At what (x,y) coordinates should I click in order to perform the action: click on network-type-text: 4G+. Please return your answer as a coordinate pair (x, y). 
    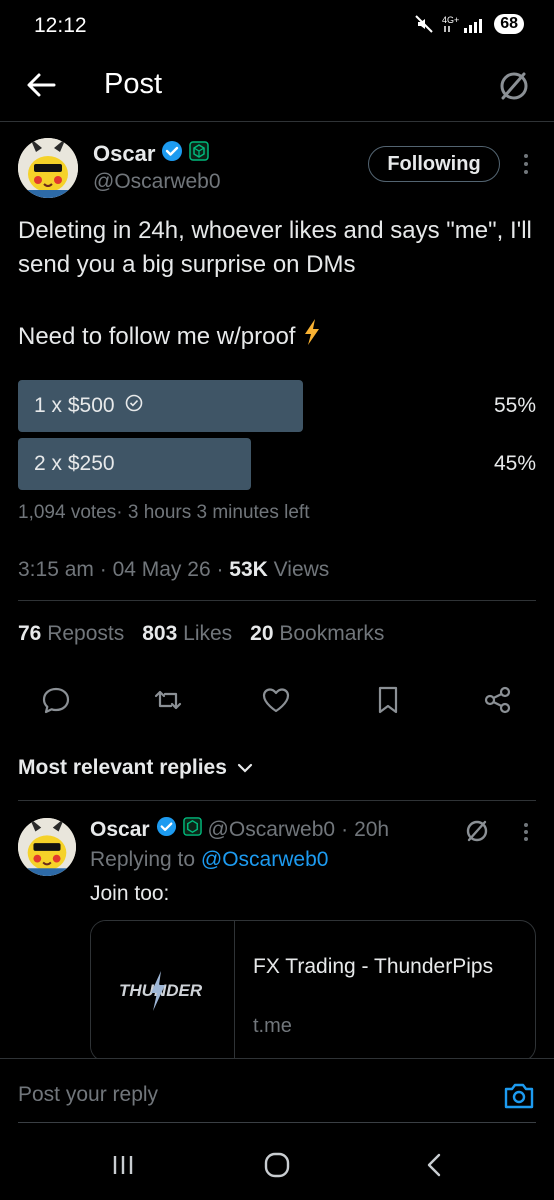
    Looking at the image, I should click on (450, 20).